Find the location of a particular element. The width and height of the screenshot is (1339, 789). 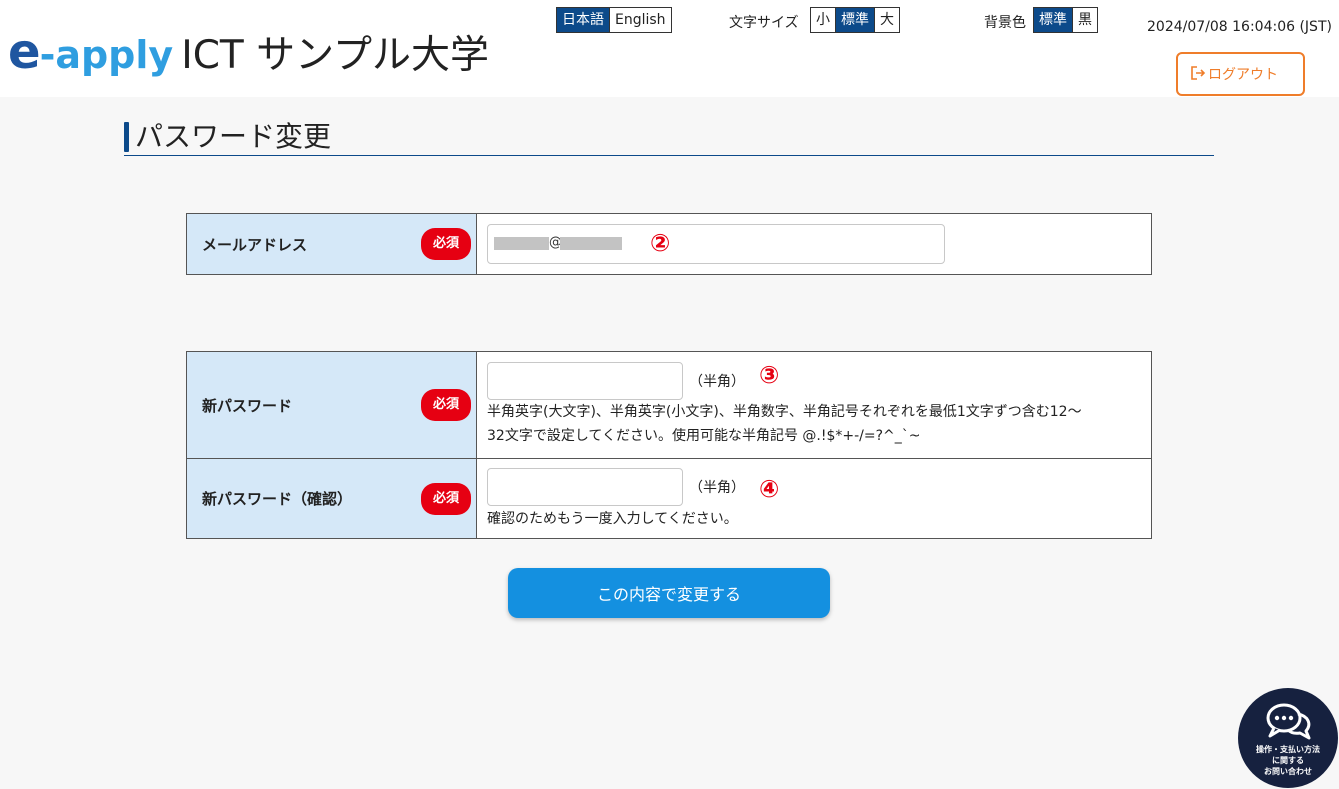

annotation-marker: ④ is located at coordinates (769, 489).